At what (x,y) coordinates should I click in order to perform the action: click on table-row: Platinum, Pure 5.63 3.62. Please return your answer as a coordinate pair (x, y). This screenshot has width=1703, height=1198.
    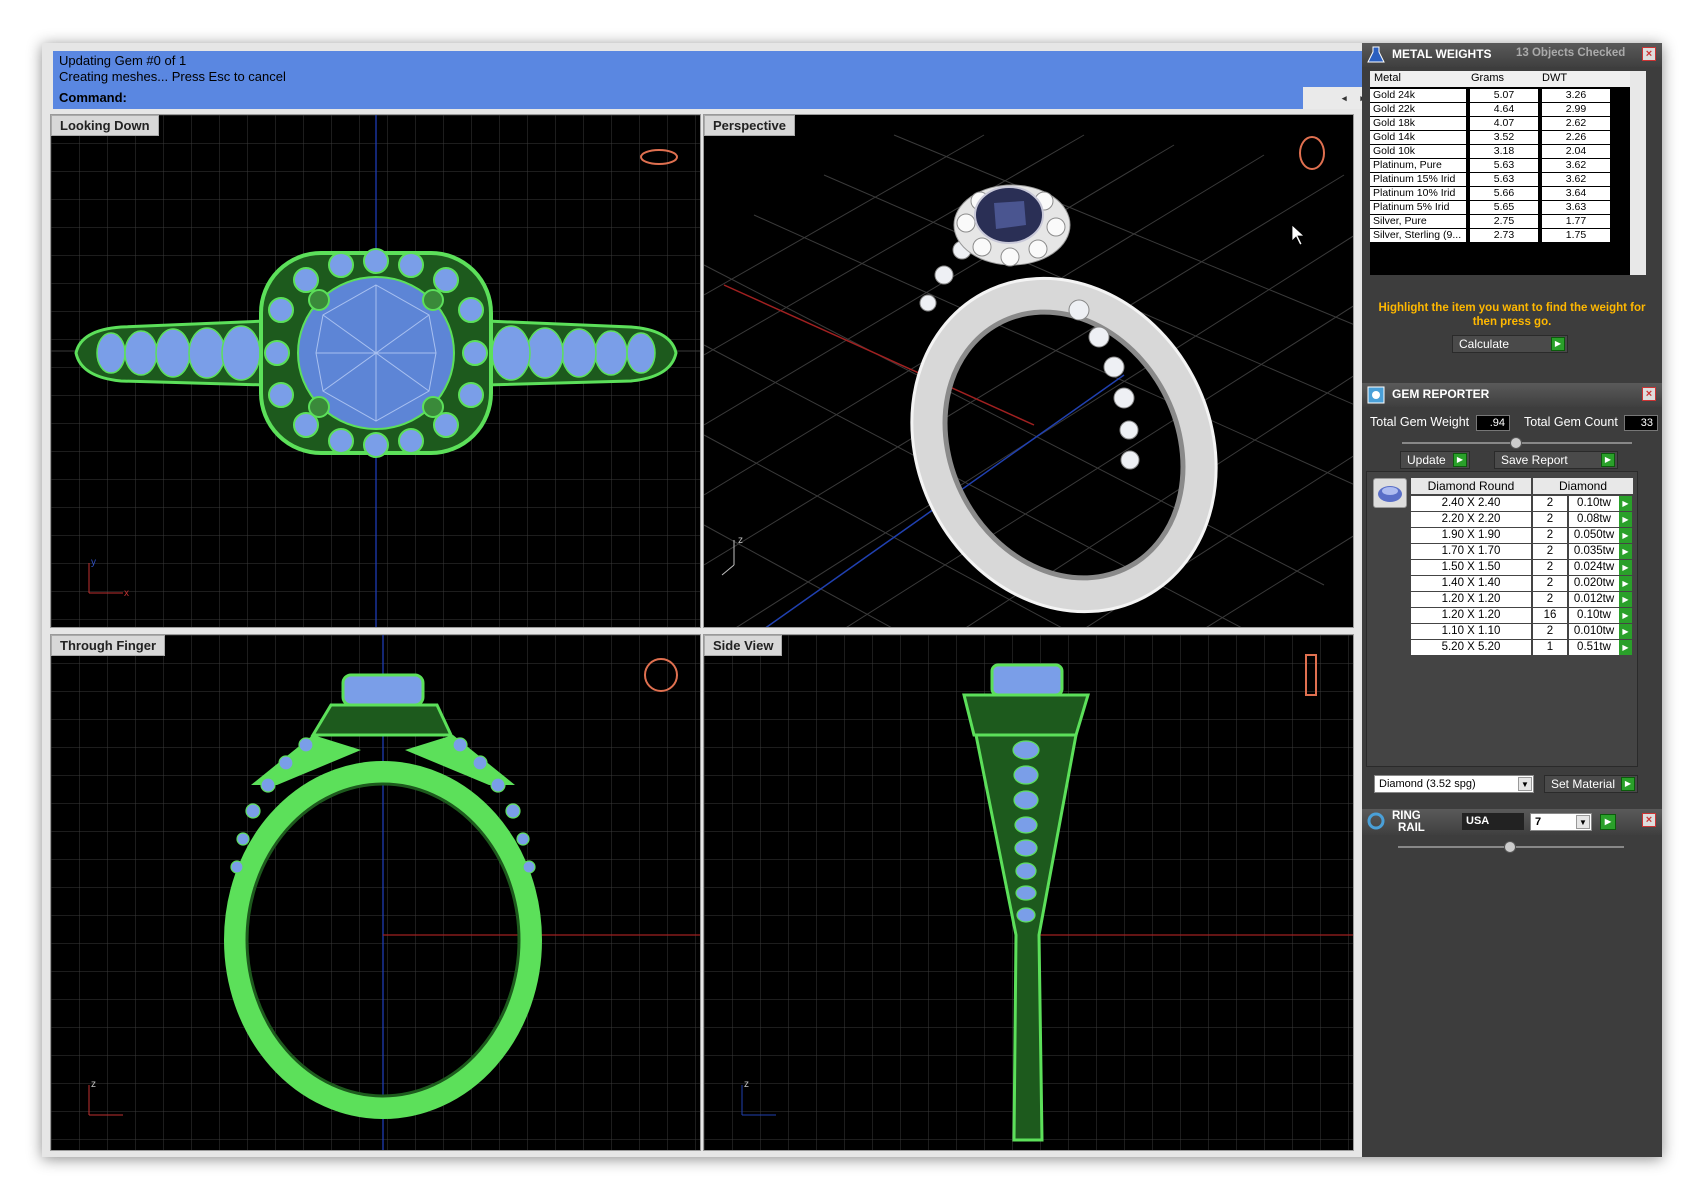
    Looking at the image, I should click on (1500, 166).